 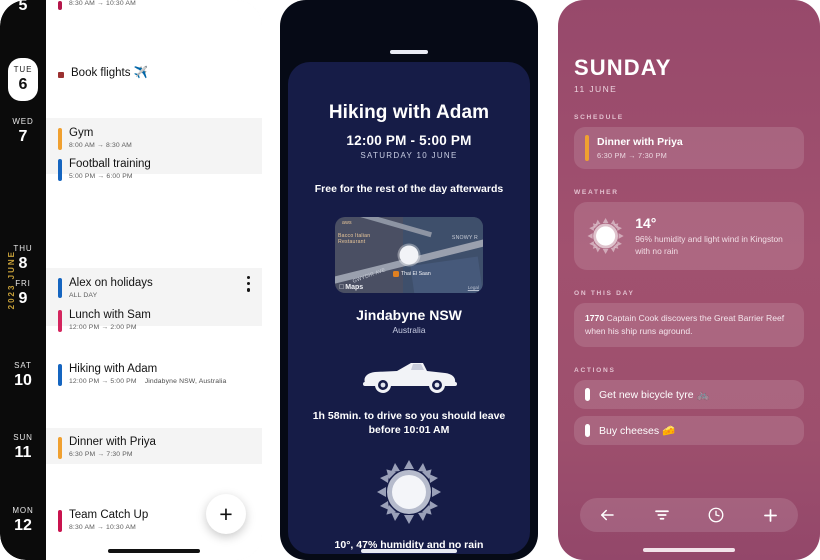 I want to click on map-location-pin, so click(x=409, y=255).